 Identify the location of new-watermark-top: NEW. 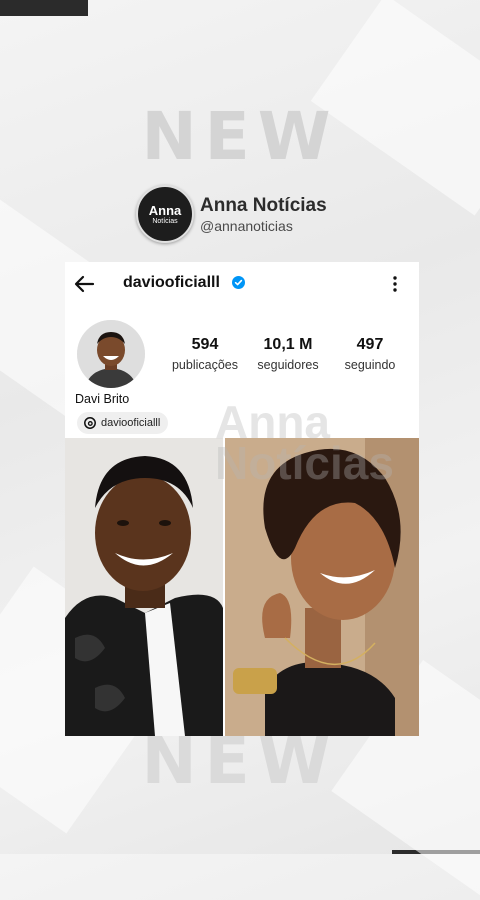
(240, 136).